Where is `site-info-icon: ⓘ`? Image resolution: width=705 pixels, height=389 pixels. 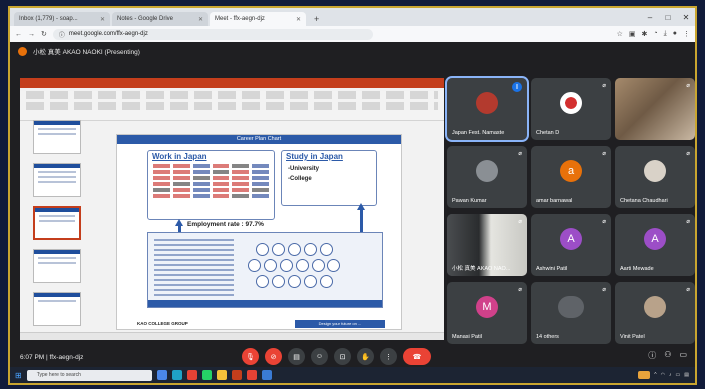 site-info-icon: ⓘ is located at coordinates (62, 34).